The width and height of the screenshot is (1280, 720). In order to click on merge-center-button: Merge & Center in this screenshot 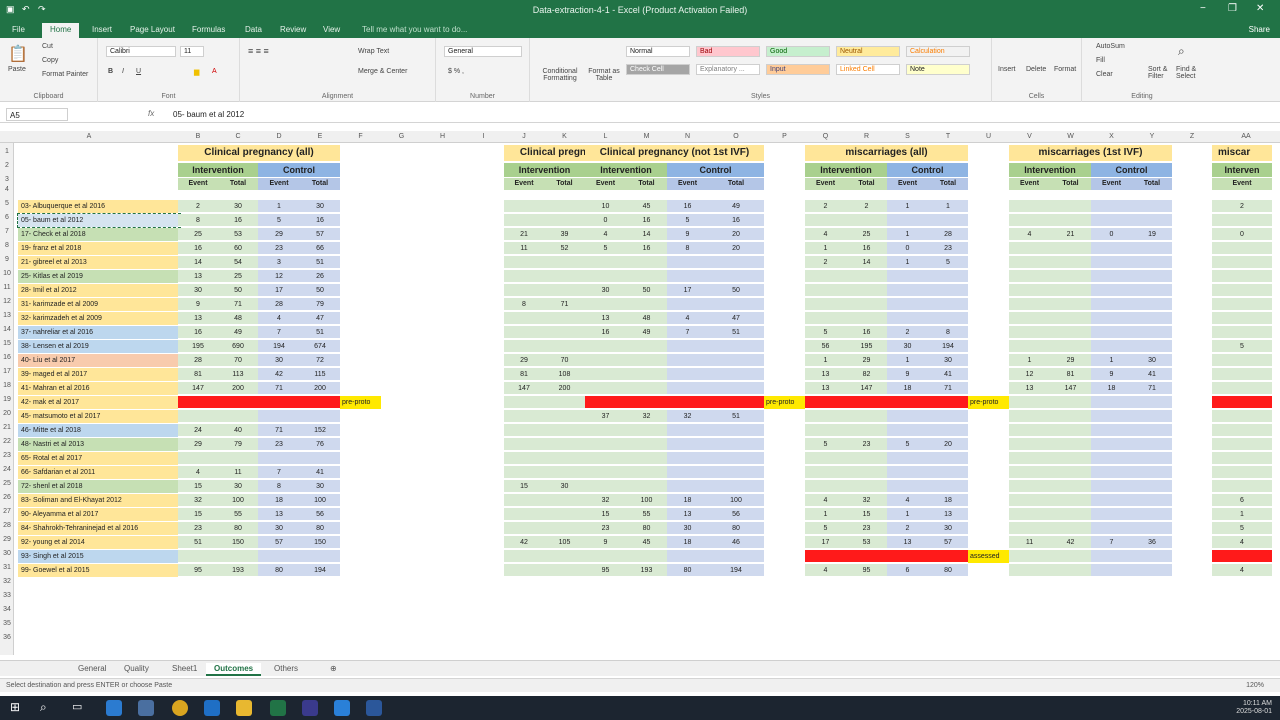, I will do `click(382, 71)`.